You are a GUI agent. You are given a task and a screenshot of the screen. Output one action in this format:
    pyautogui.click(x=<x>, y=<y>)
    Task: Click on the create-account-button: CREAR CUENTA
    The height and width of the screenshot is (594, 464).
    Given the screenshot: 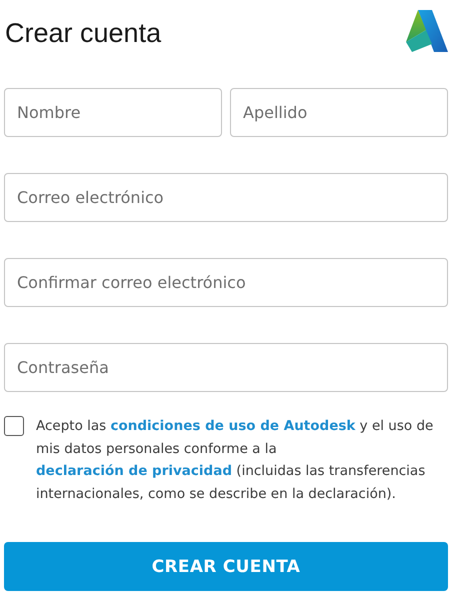 What is the action you would take?
    pyautogui.click(x=226, y=566)
    